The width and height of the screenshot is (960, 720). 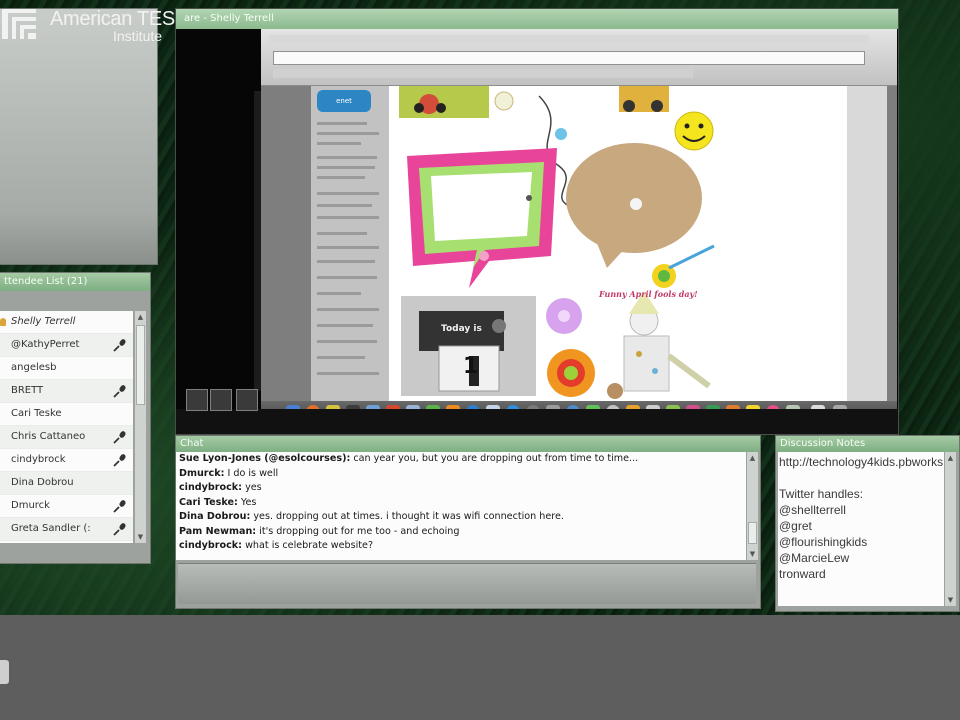 I want to click on notes-panel-title: Discussion Notes, so click(x=867, y=444).